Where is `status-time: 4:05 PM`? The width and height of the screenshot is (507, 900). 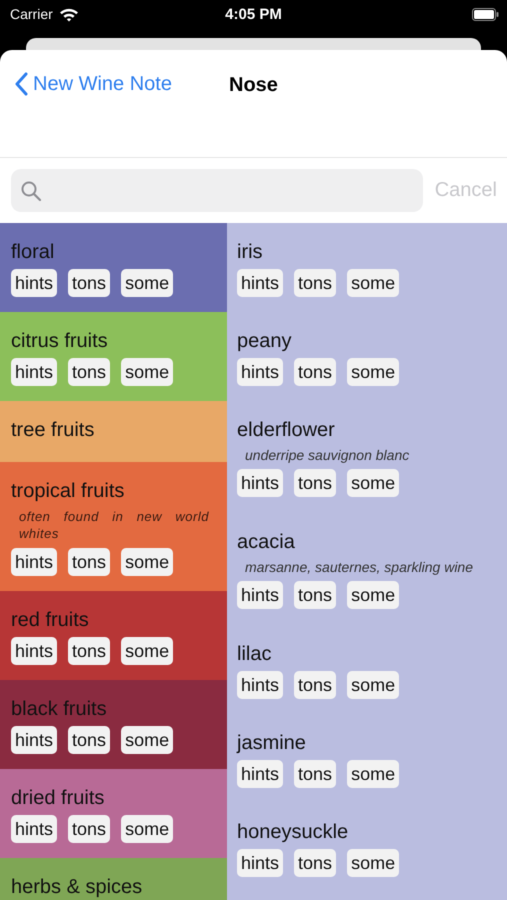
status-time: 4:05 PM is located at coordinates (253, 14).